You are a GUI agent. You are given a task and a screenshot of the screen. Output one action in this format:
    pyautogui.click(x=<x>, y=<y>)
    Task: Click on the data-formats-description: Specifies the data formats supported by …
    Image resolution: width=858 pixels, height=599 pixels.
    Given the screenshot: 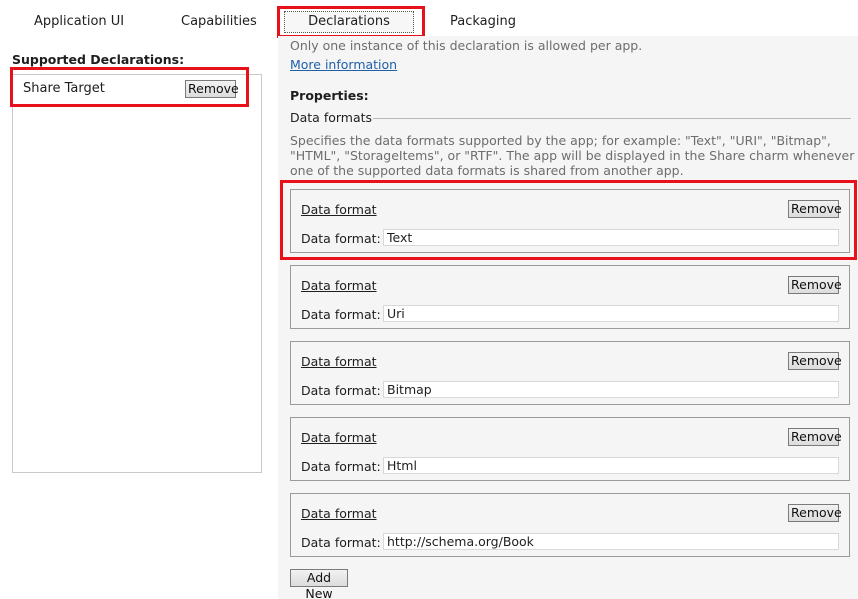 What is the action you would take?
    pyautogui.click(x=572, y=155)
    